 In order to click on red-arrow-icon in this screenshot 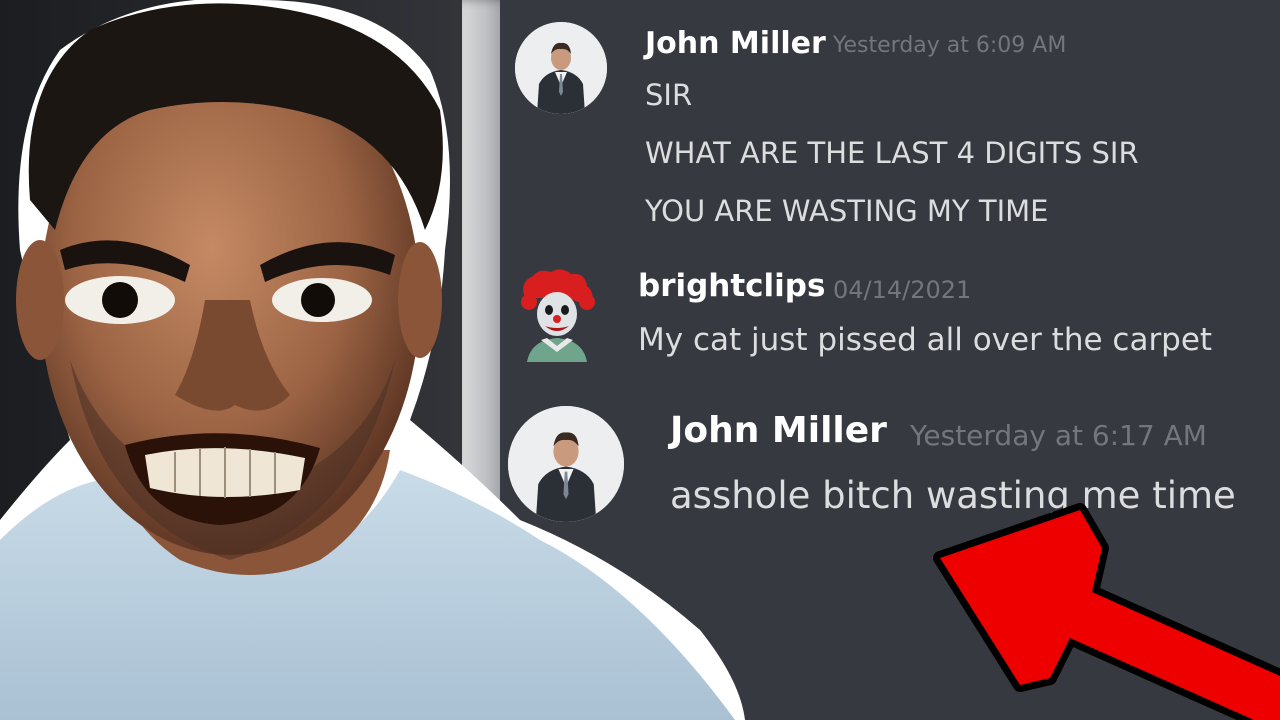, I will do `click(1106, 611)`.